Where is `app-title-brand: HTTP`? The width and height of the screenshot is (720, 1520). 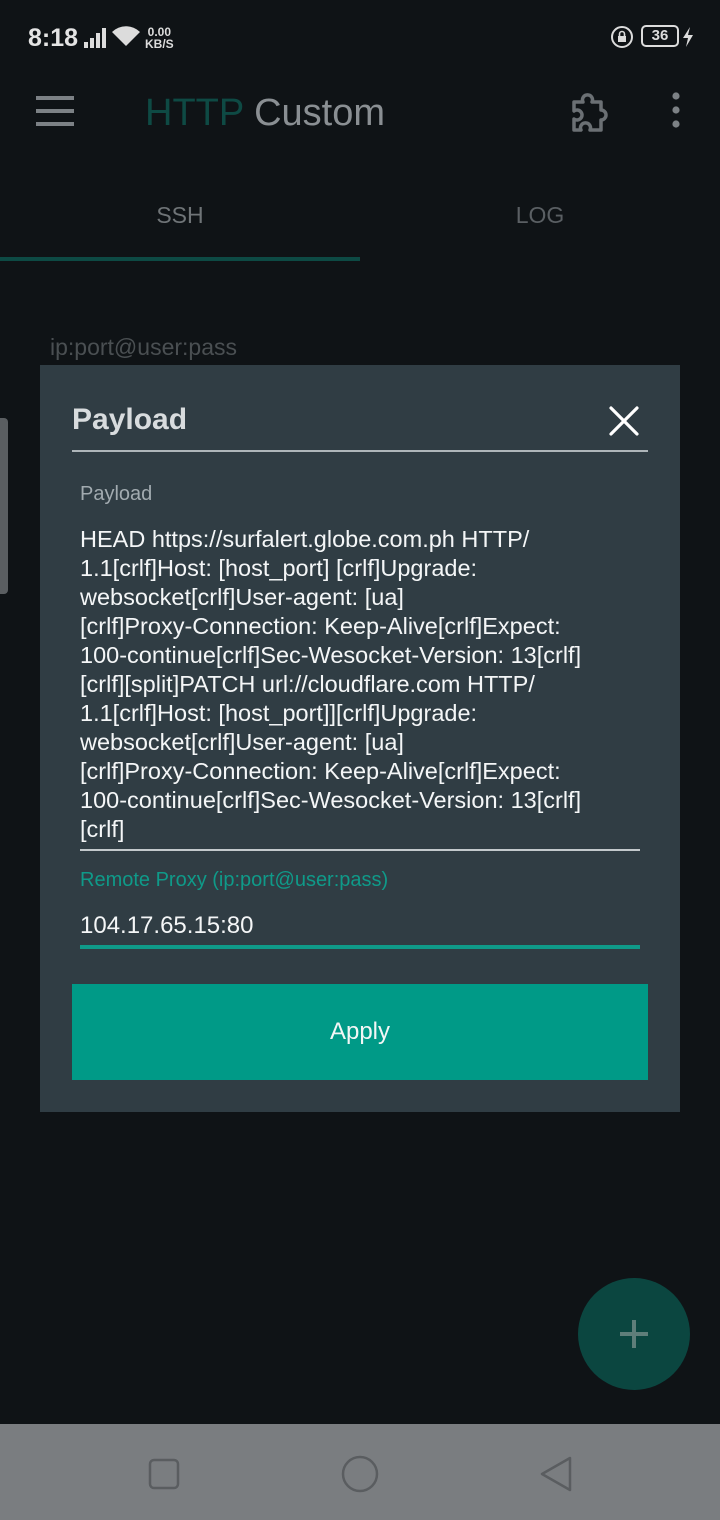 app-title-brand: HTTP is located at coordinates (194, 113).